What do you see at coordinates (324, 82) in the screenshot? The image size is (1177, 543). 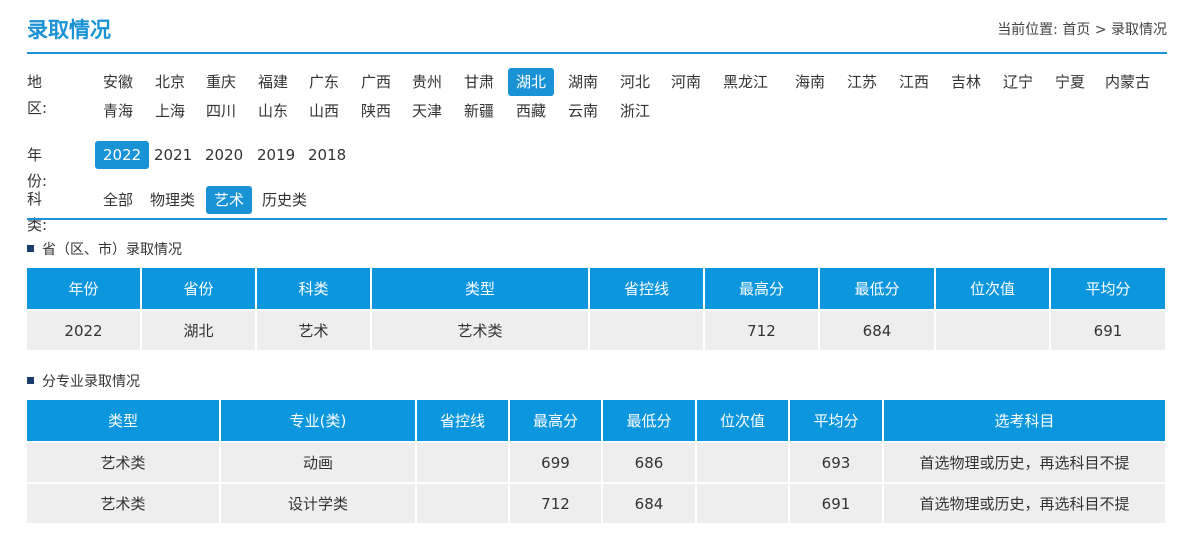 I see `region-option: 广东` at bounding box center [324, 82].